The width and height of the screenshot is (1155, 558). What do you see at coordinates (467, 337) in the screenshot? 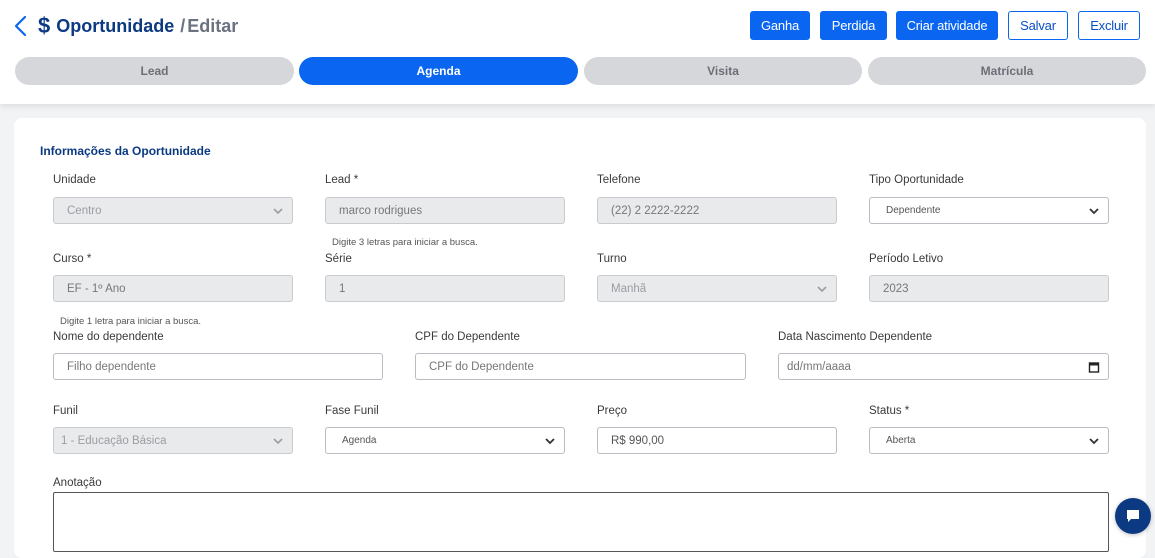
I see `cpf-dependente-label: CPF do Dependente` at bounding box center [467, 337].